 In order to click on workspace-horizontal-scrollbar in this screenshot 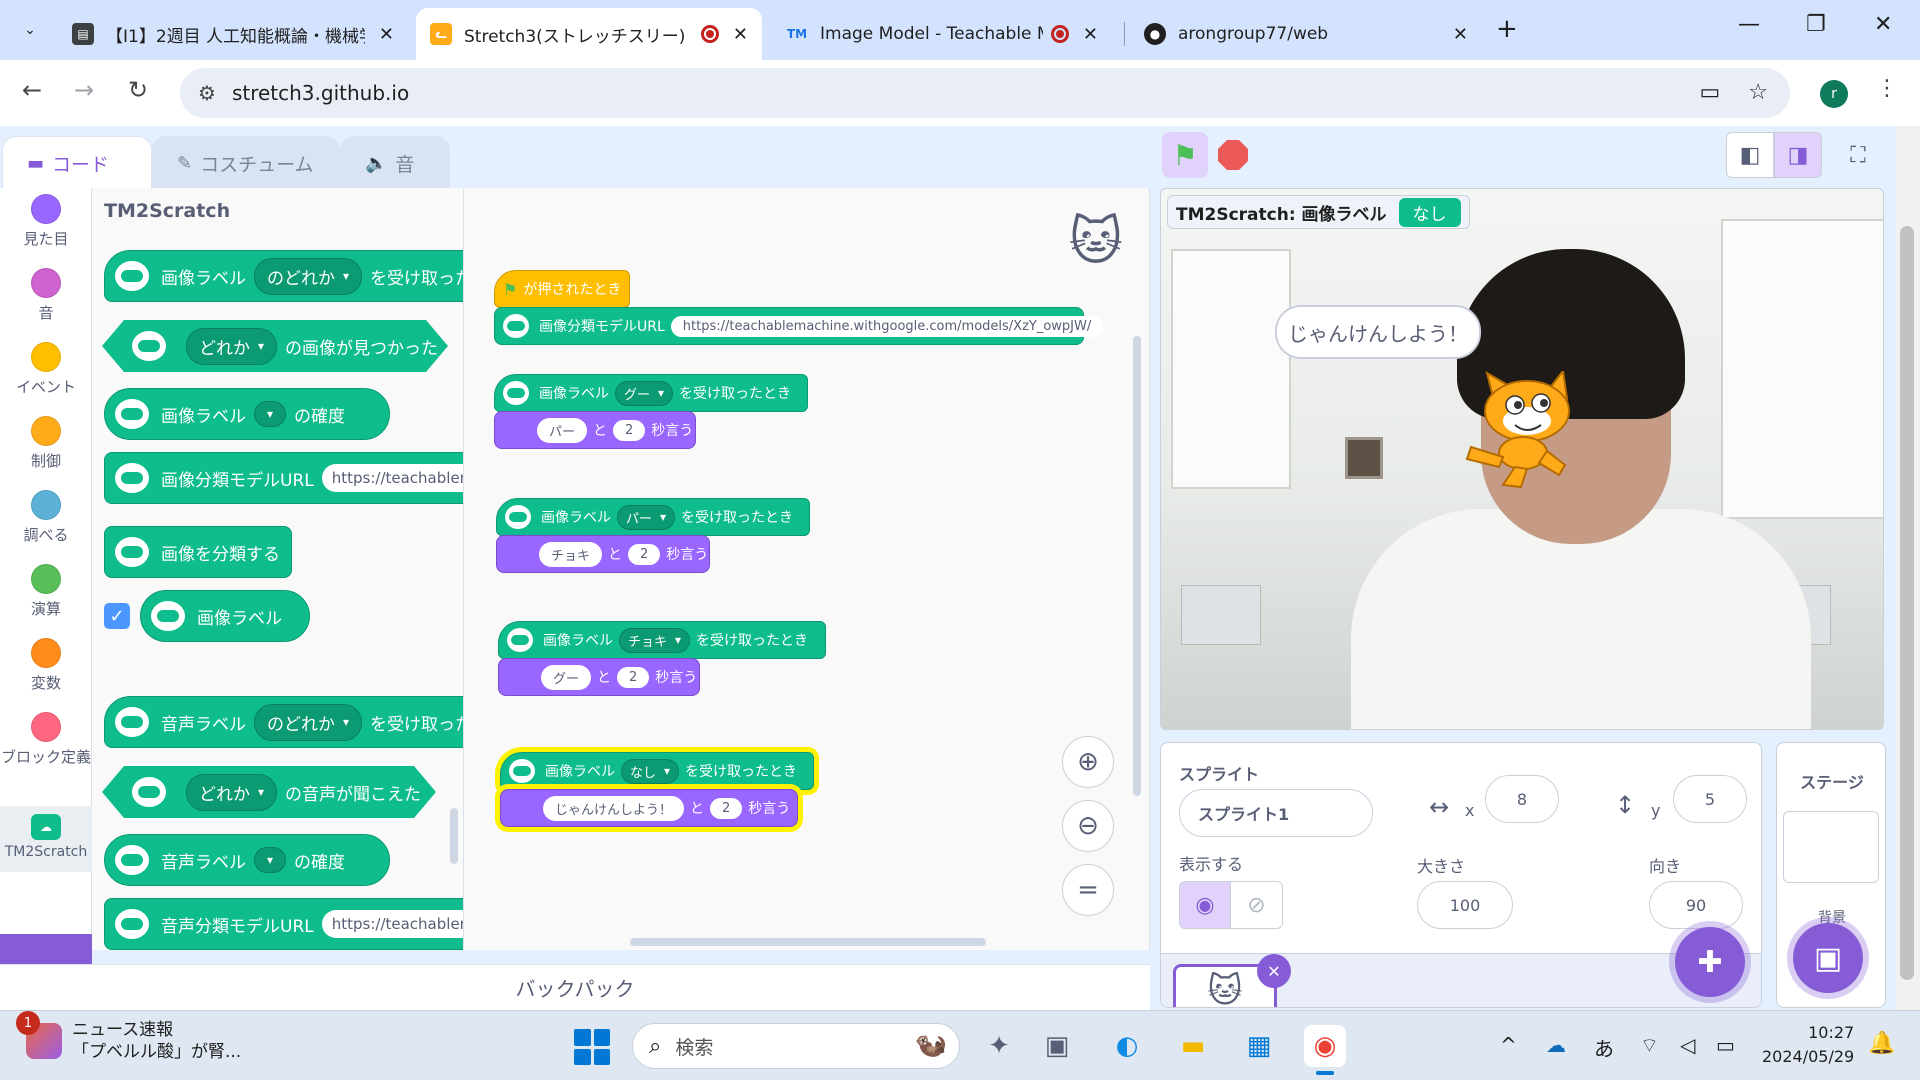, I will do `click(808, 942)`.